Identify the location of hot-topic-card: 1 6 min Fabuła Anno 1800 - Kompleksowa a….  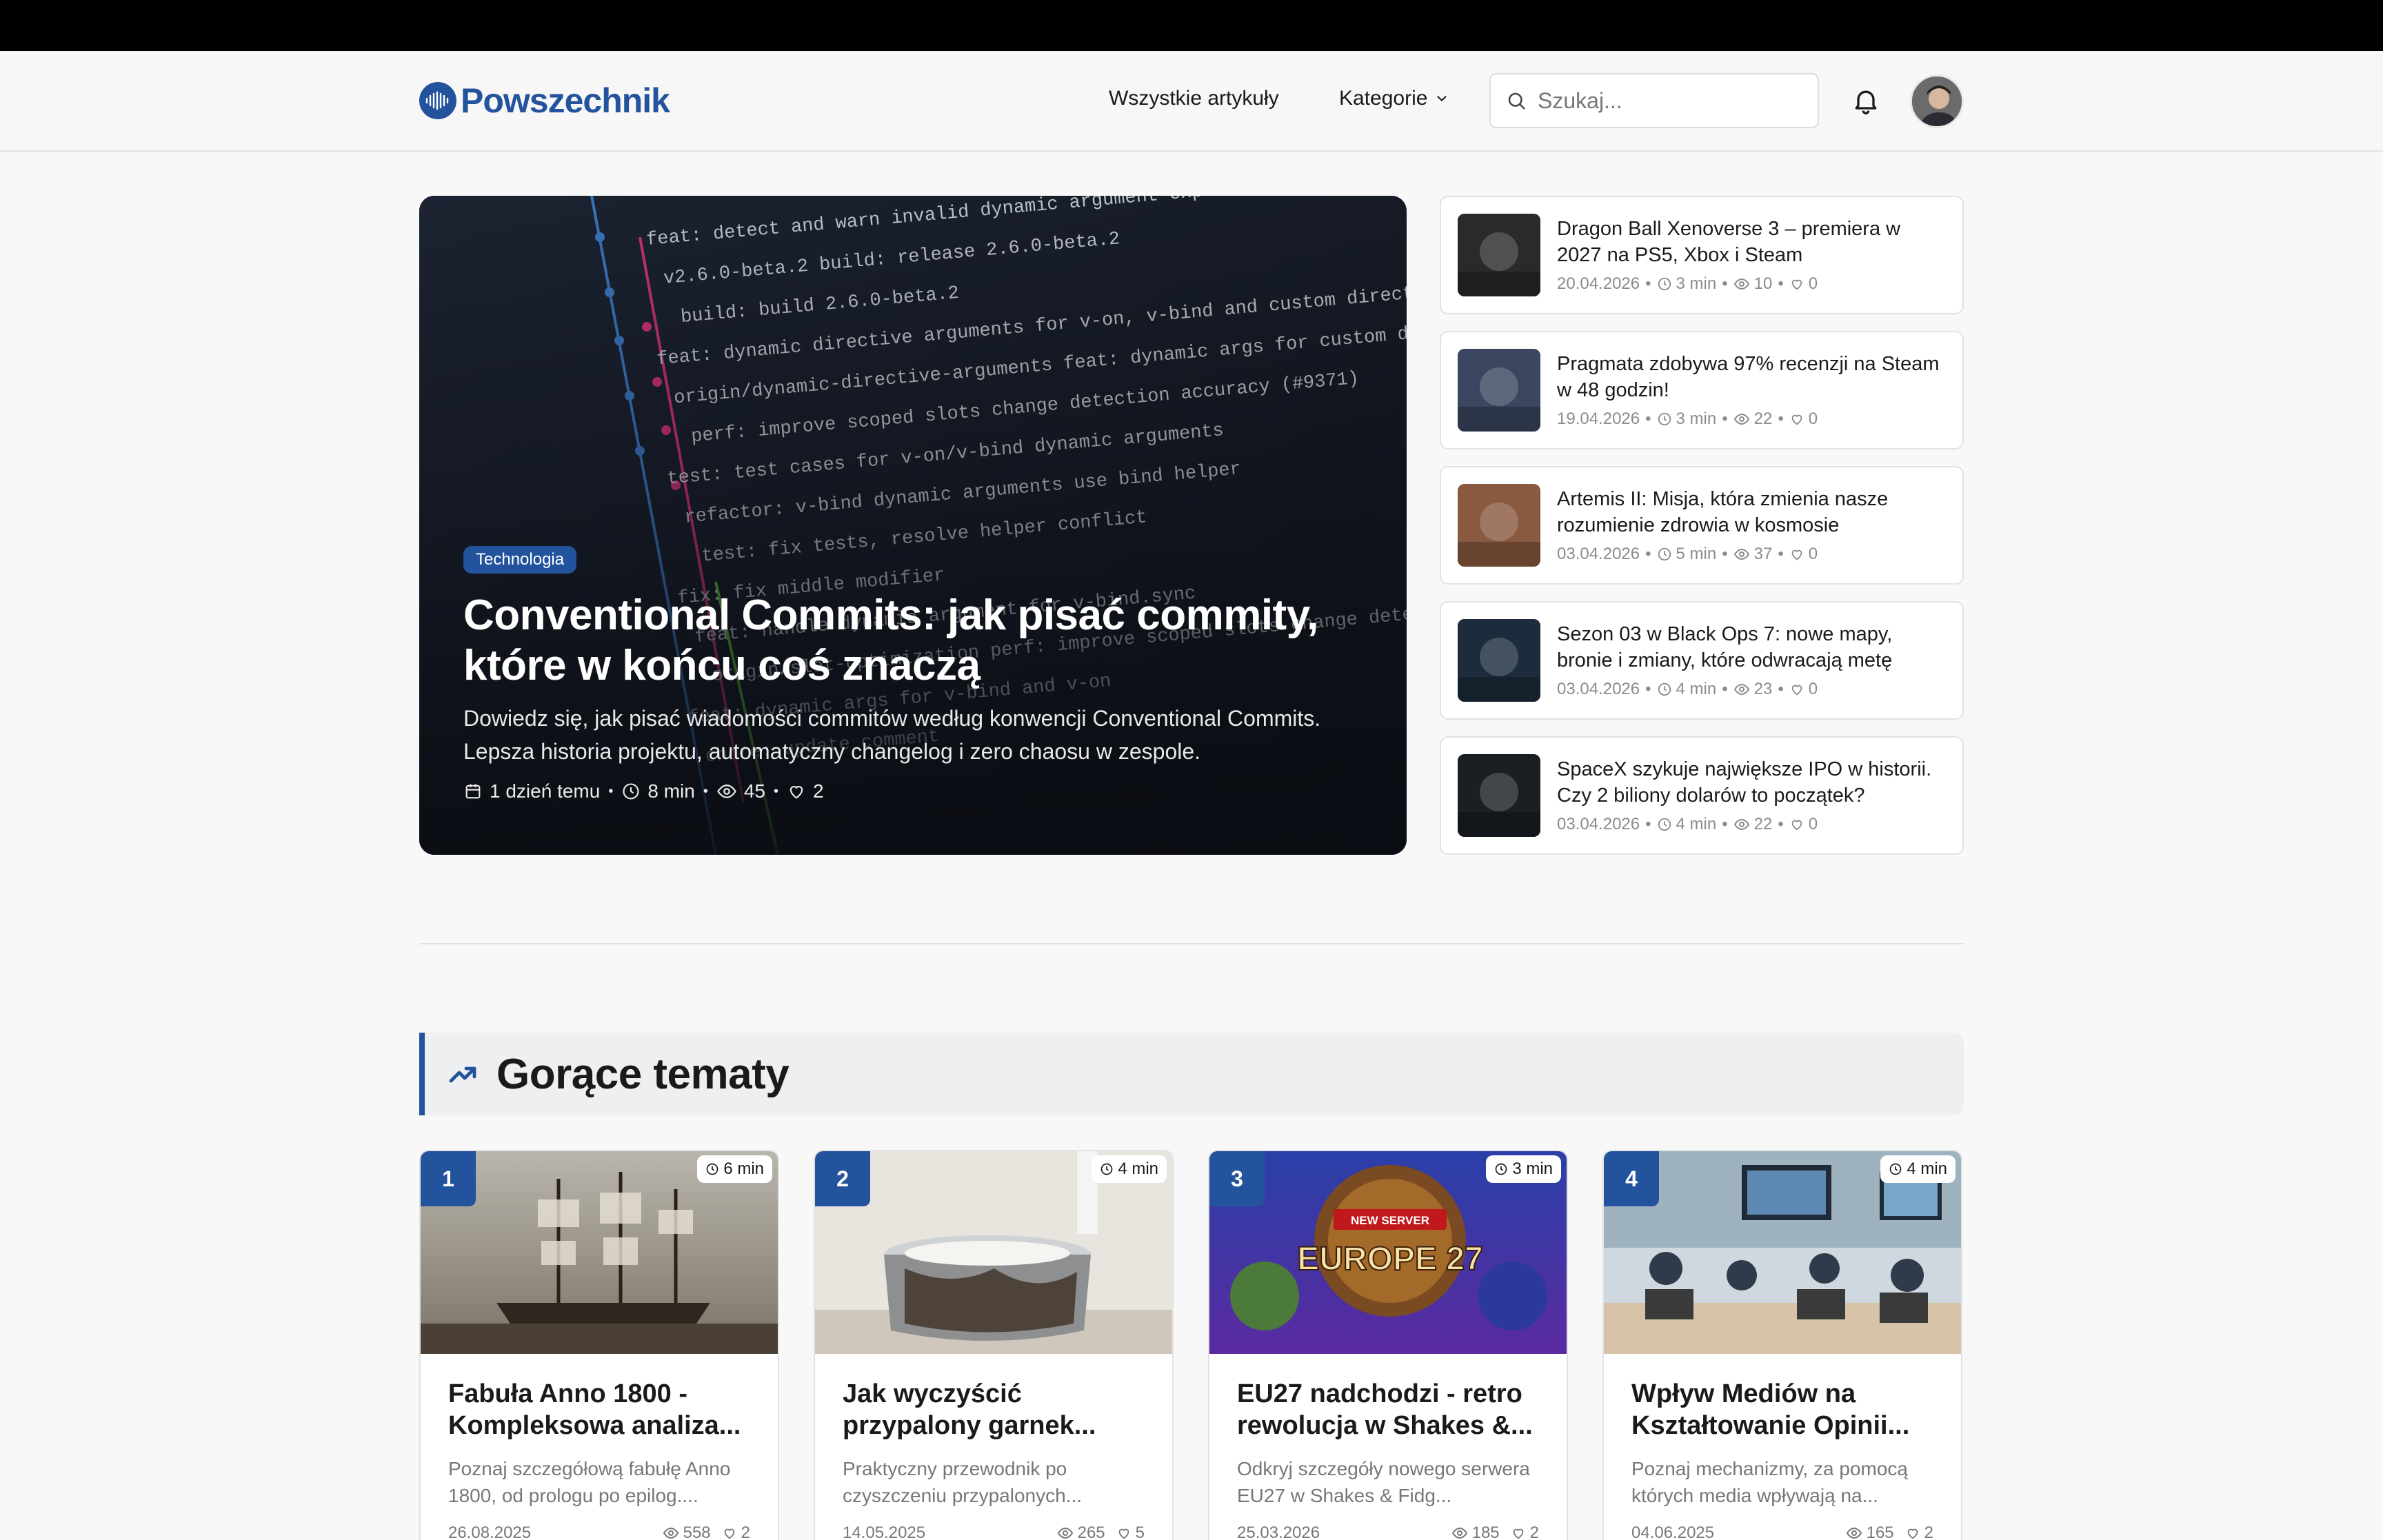
(599, 1345).